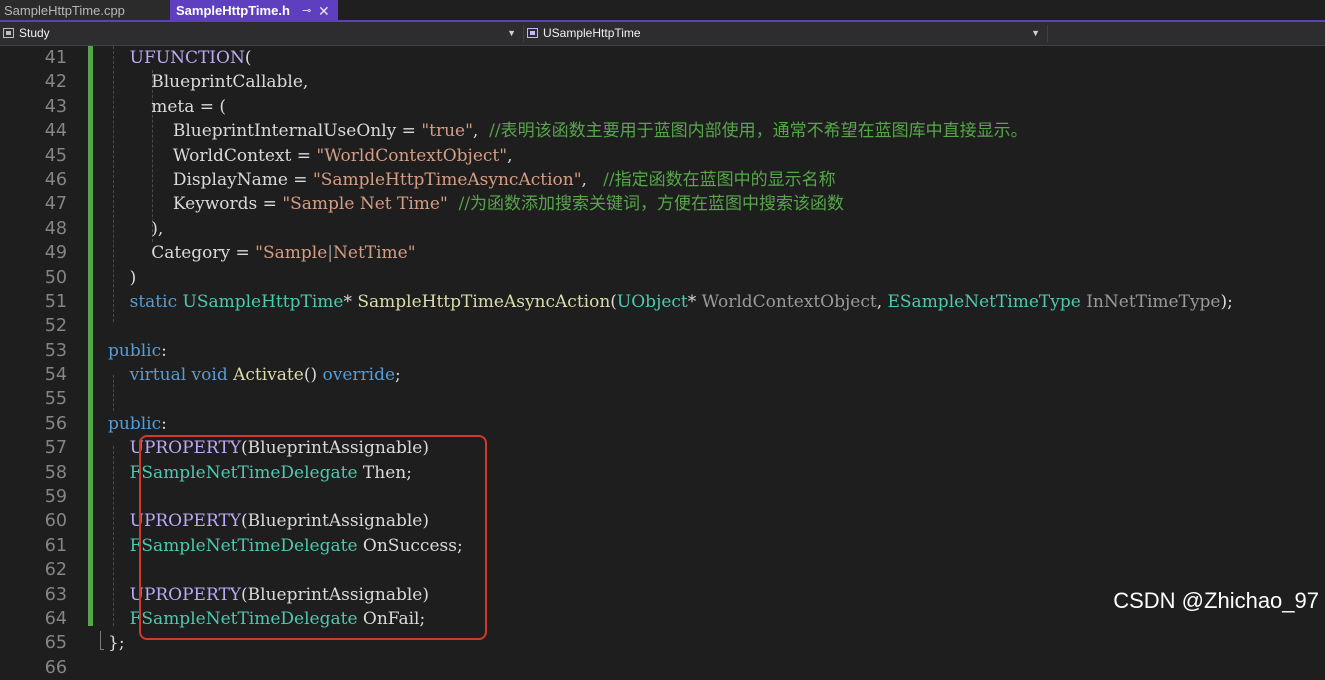  I want to click on chevron-down-icon: ▼, so click(511, 33).